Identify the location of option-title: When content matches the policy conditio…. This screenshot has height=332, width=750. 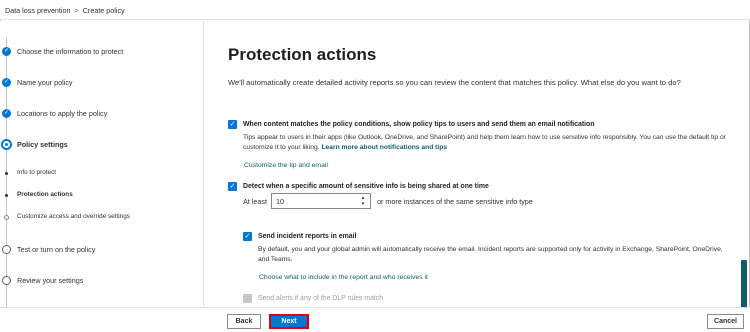
(419, 124).